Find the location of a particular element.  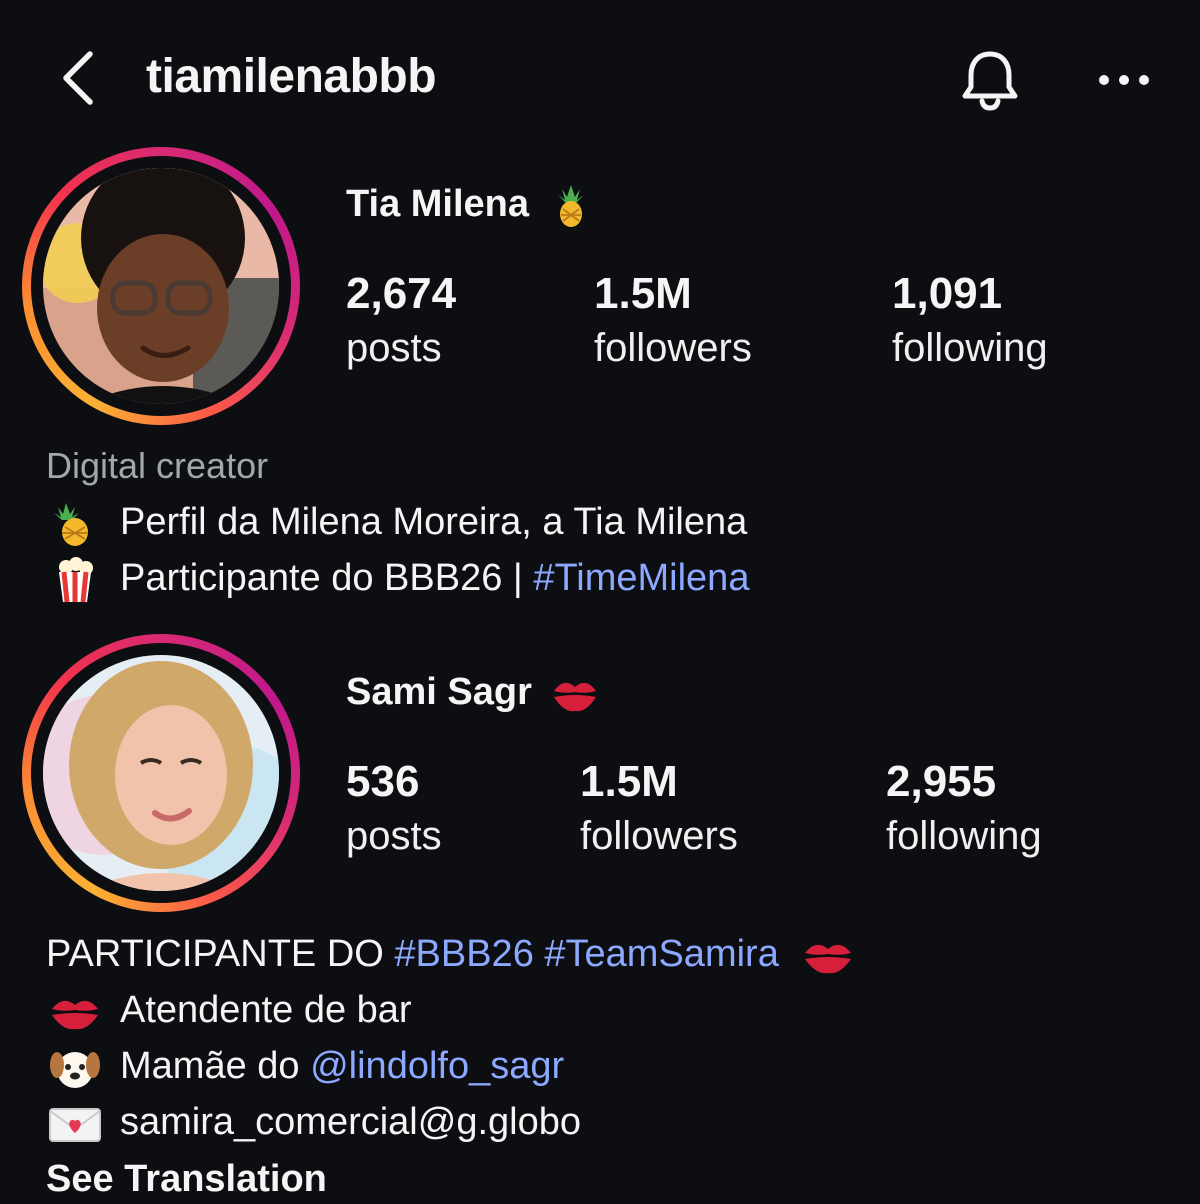

profile-category: Digital creator is located at coordinates (157, 465).